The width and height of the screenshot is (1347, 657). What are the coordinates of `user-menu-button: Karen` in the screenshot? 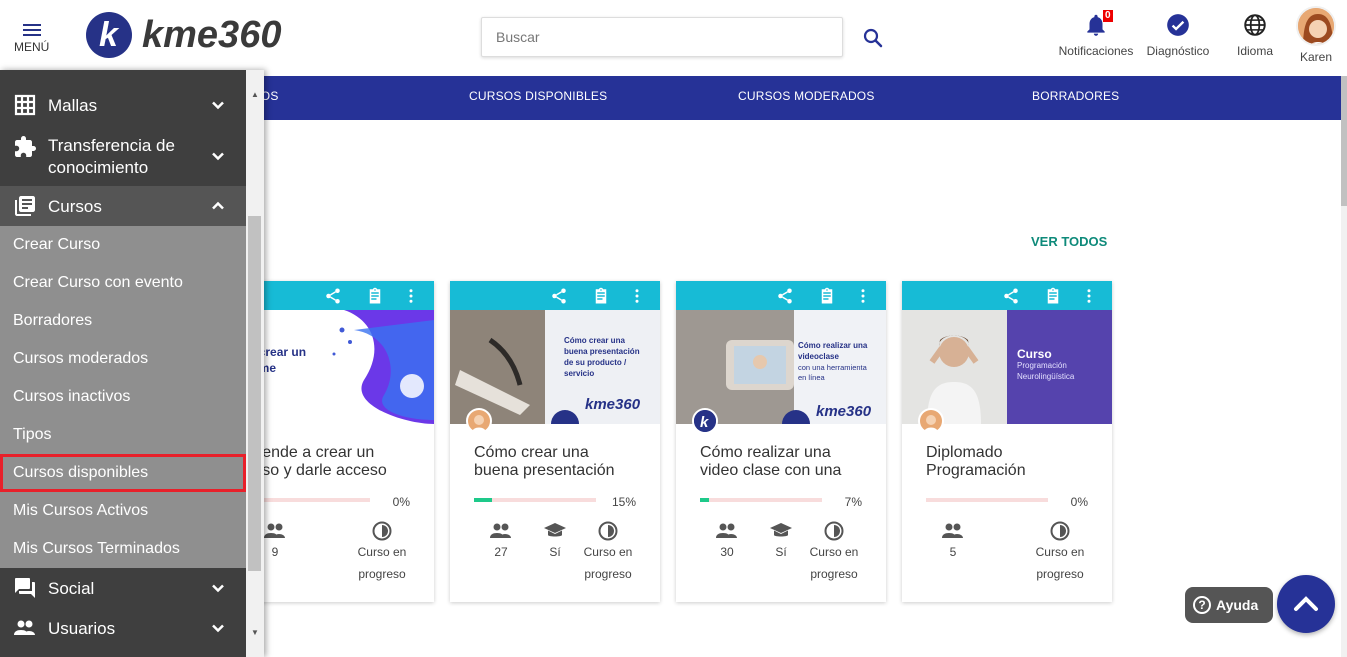 It's located at (1316, 35).